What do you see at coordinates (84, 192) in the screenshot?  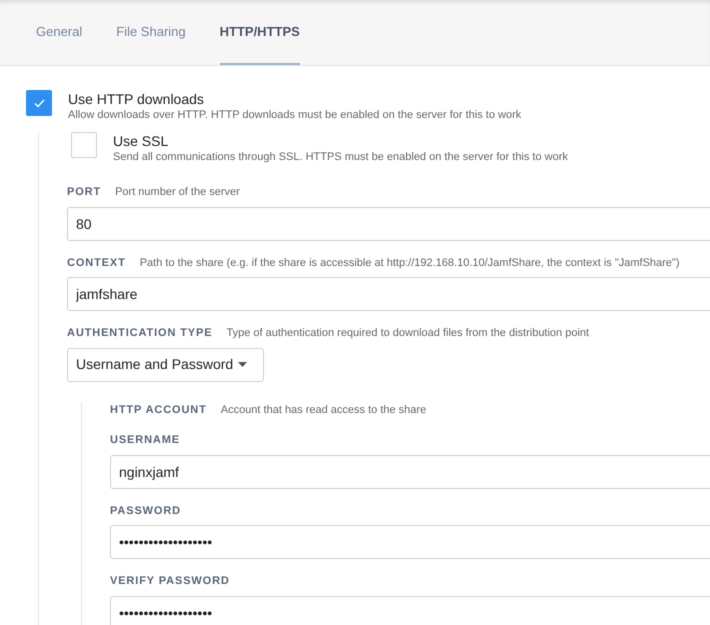 I see `field-label: PORT` at bounding box center [84, 192].